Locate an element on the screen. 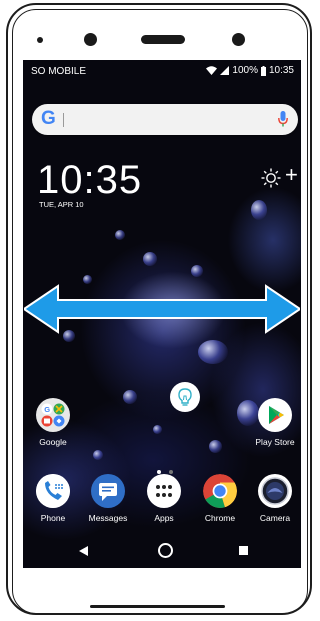 This screenshot has width=320, height=621. app-label: Camera is located at coordinates (275, 518).